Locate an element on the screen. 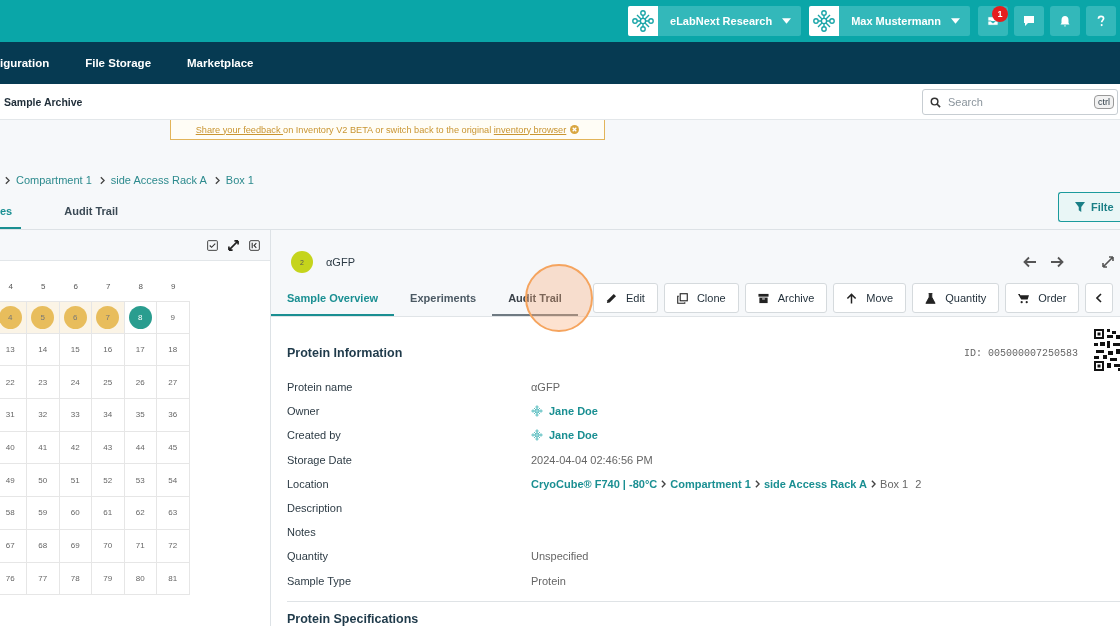 This screenshot has height=626, width=1120. grid-cell: 9 is located at coordinates (173, 317).